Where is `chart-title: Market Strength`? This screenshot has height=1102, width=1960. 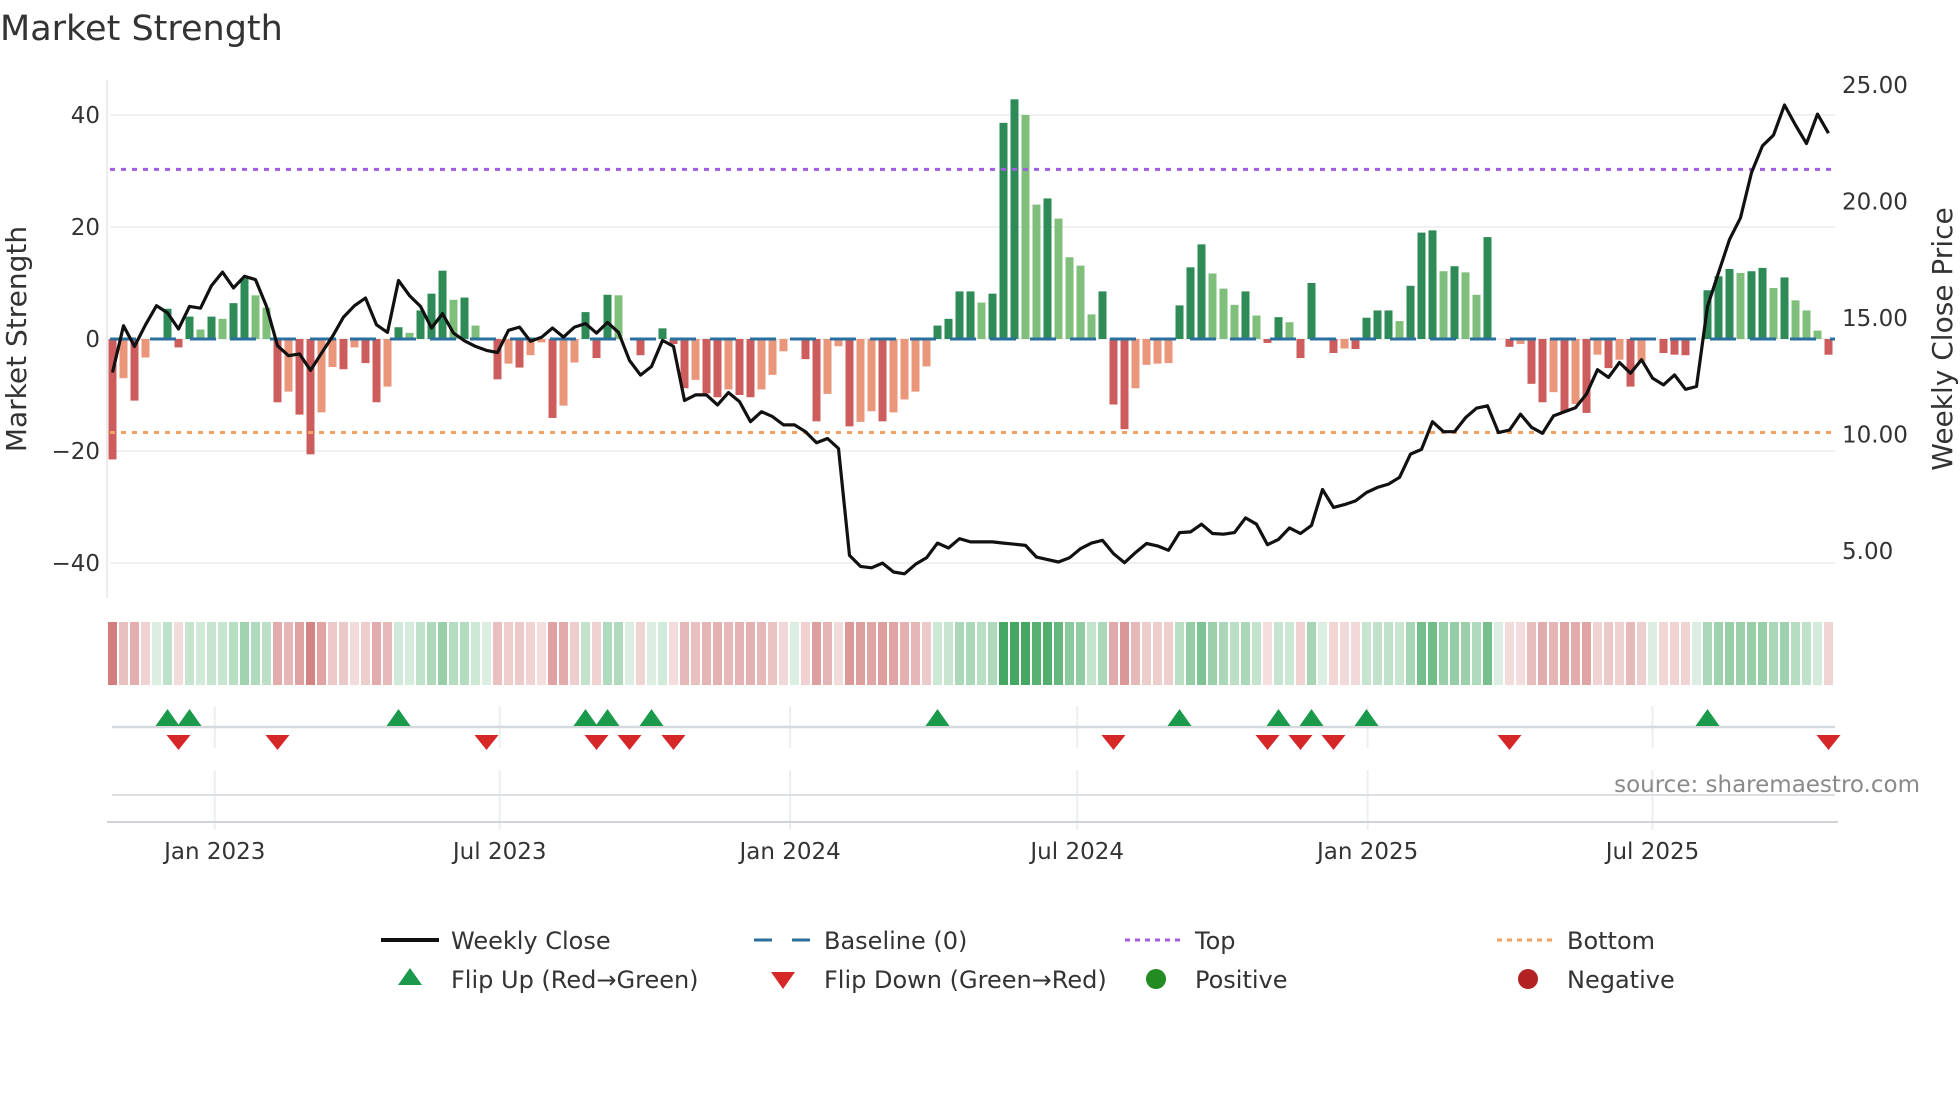
chart-title: Market Strength is located at coordinates (141, 29).